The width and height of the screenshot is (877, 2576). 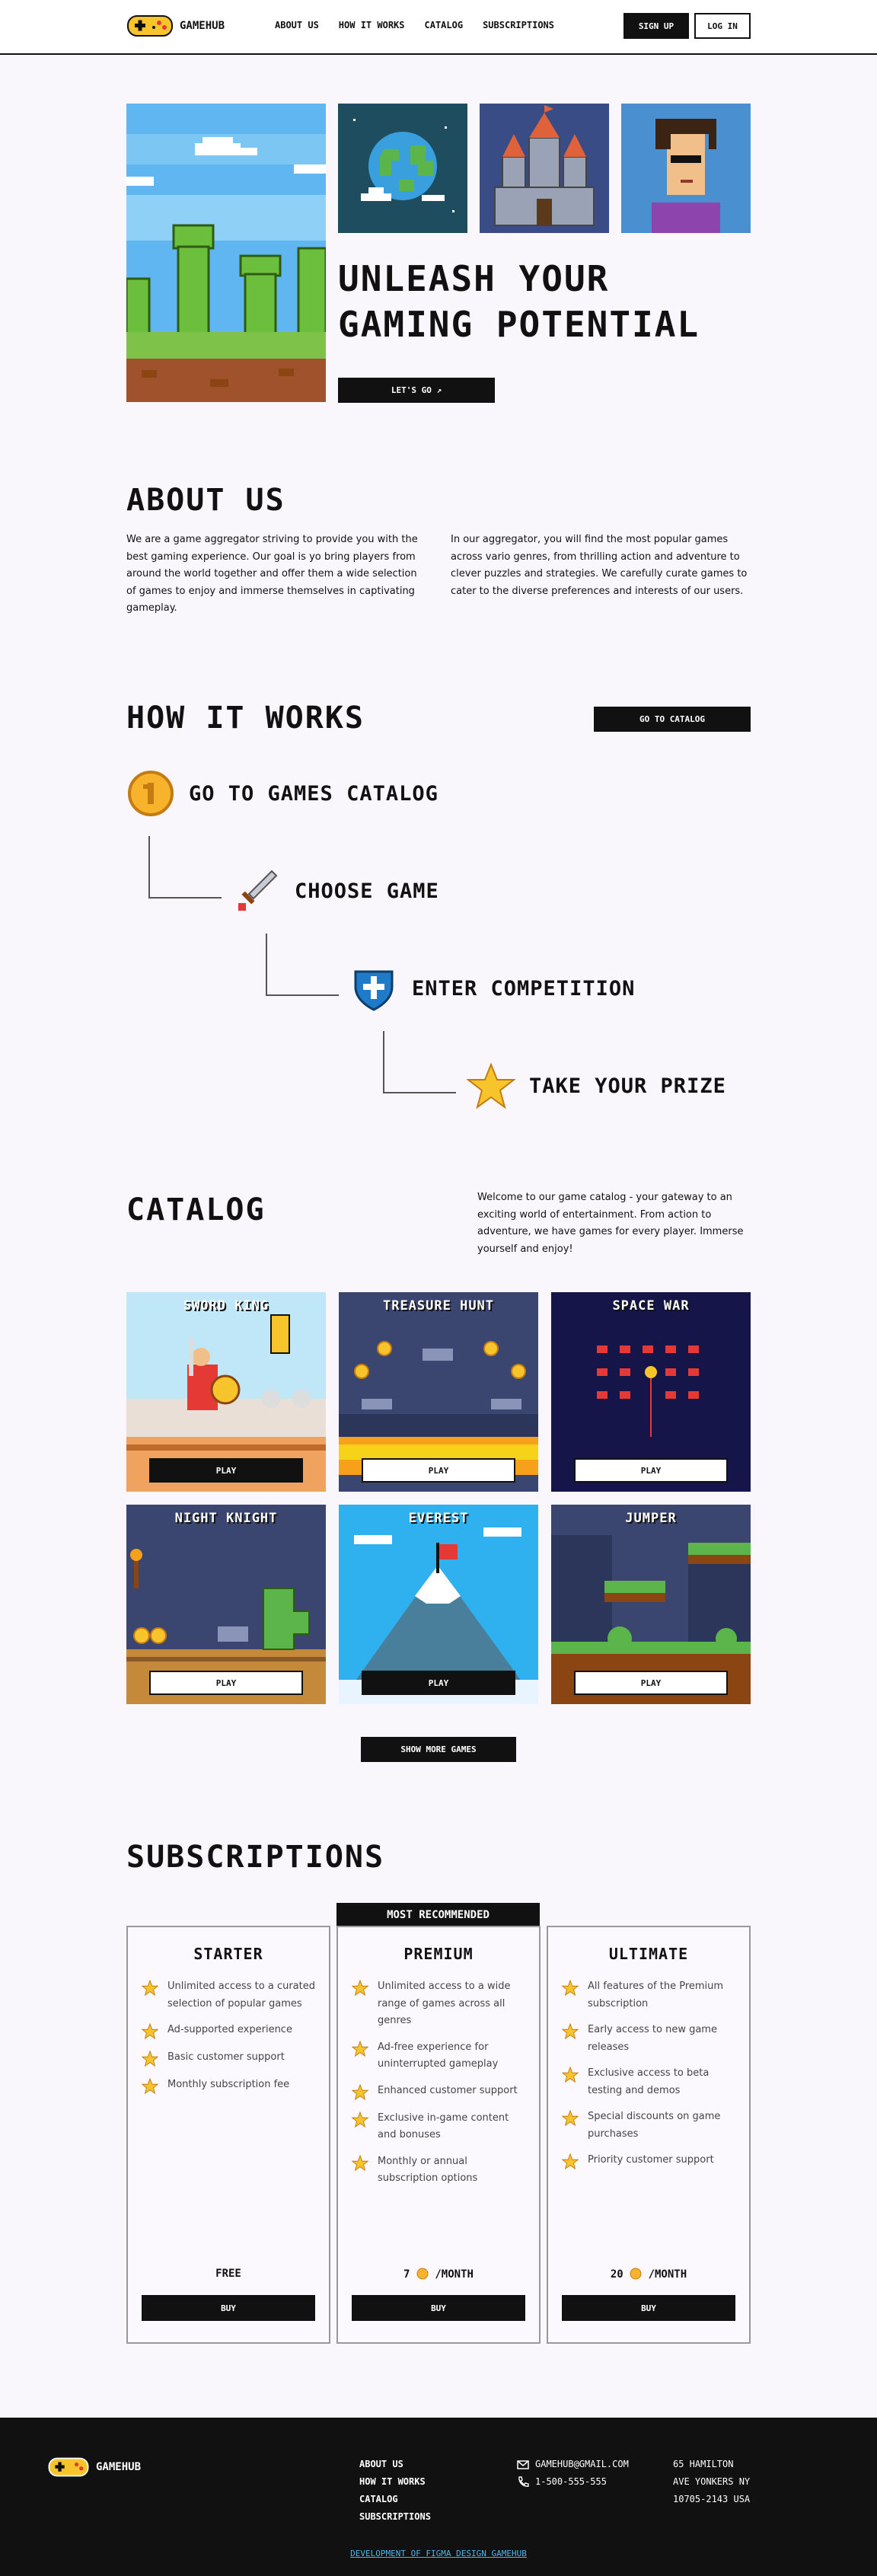 What do you see at coordinates (438, 1749) in the screenshot?
I see `show-more-games-button: SHOW MORE GAMES` at bounding box center [438, 1749].